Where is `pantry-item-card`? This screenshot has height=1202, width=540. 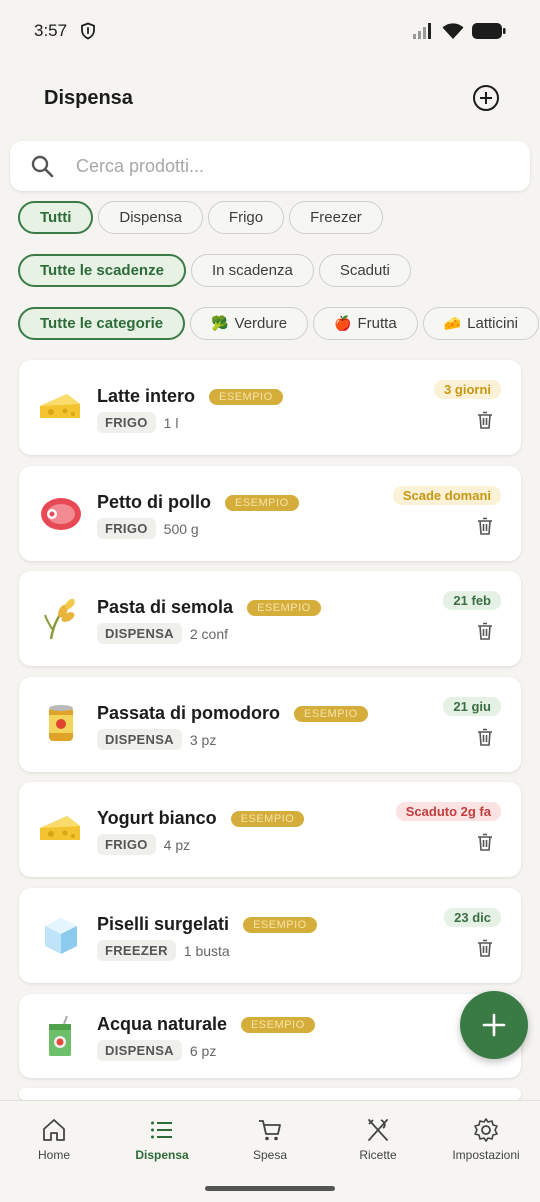 pantry-item-card is located at coordinates (270, 1094).